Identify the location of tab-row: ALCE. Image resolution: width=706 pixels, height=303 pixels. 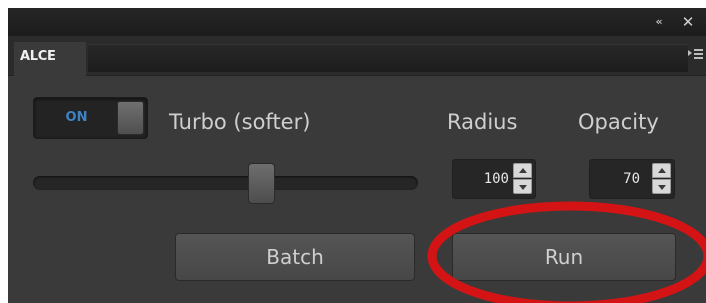
(357, 56).